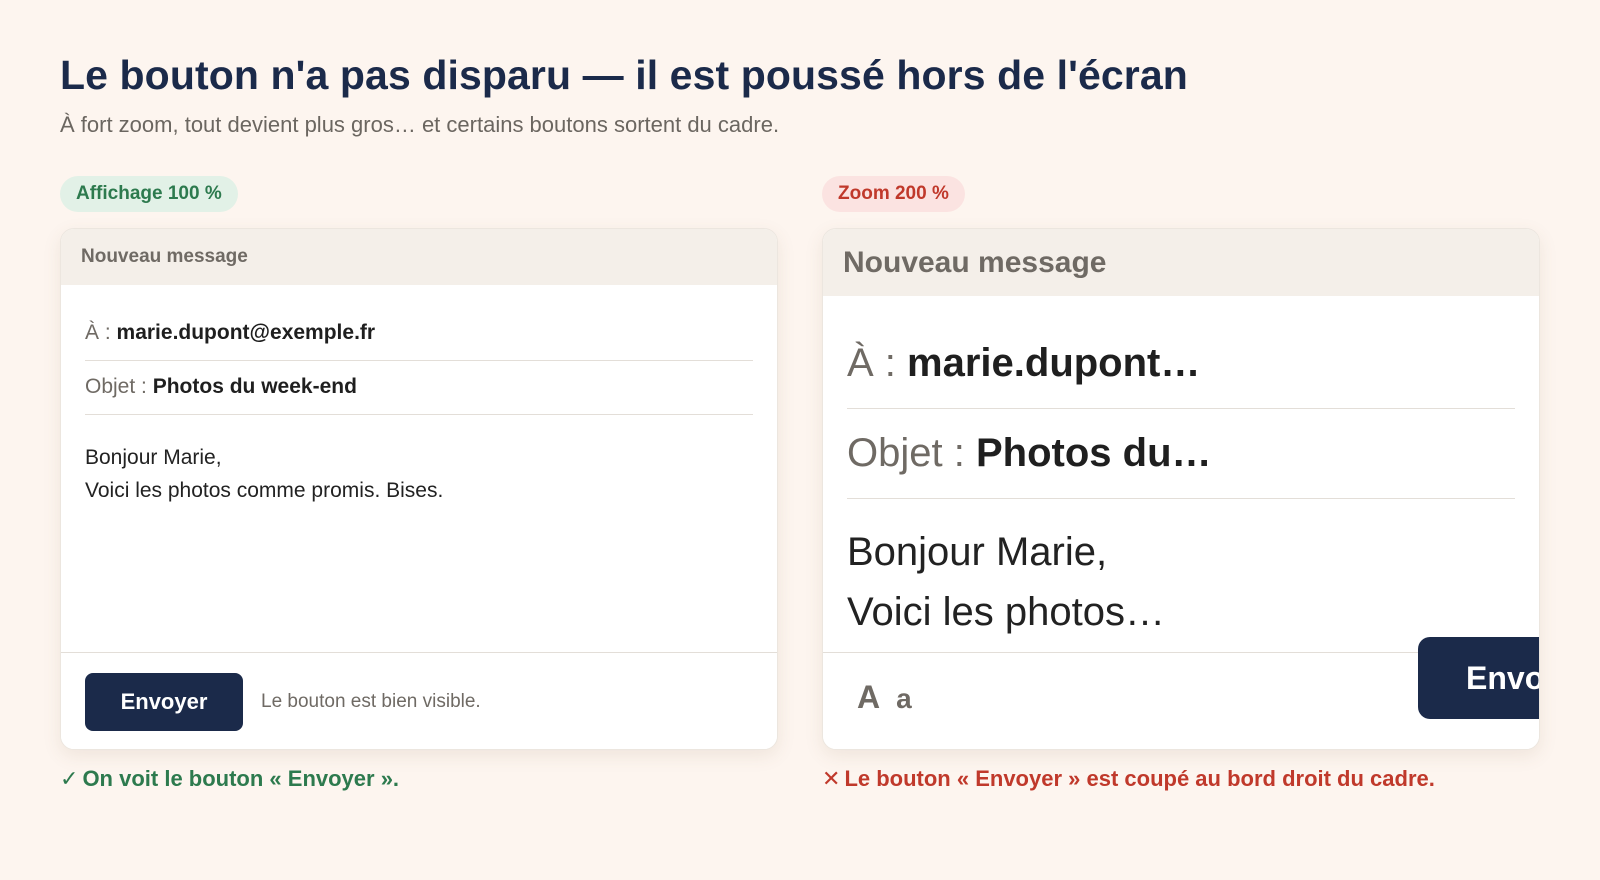  I want to click on window-footer: Envoyer Le bouton est bien visible., so click(419, 700).